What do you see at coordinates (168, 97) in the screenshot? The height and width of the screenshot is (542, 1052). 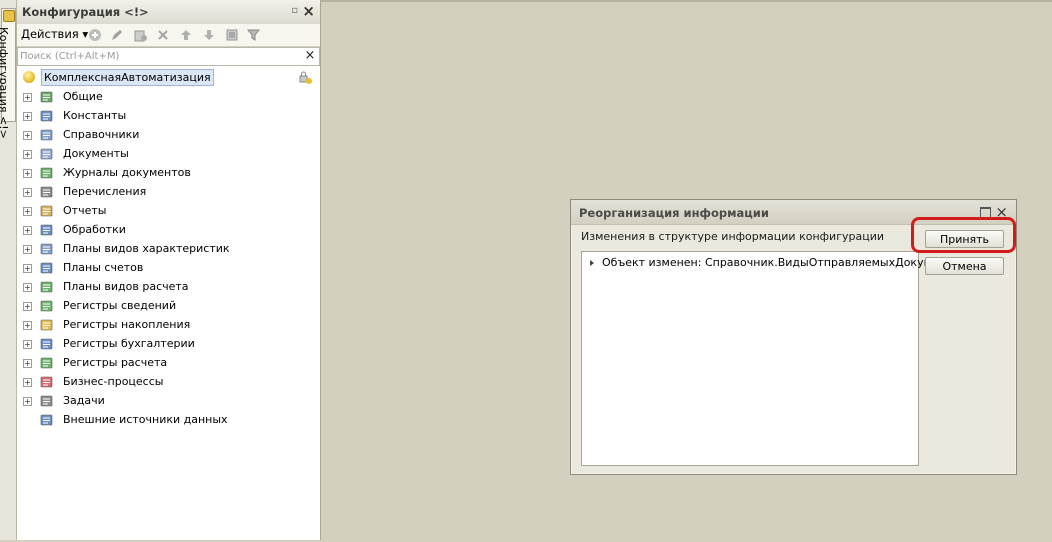 I see `tree-item-common: + Общие` at bounding box center [168, 97].